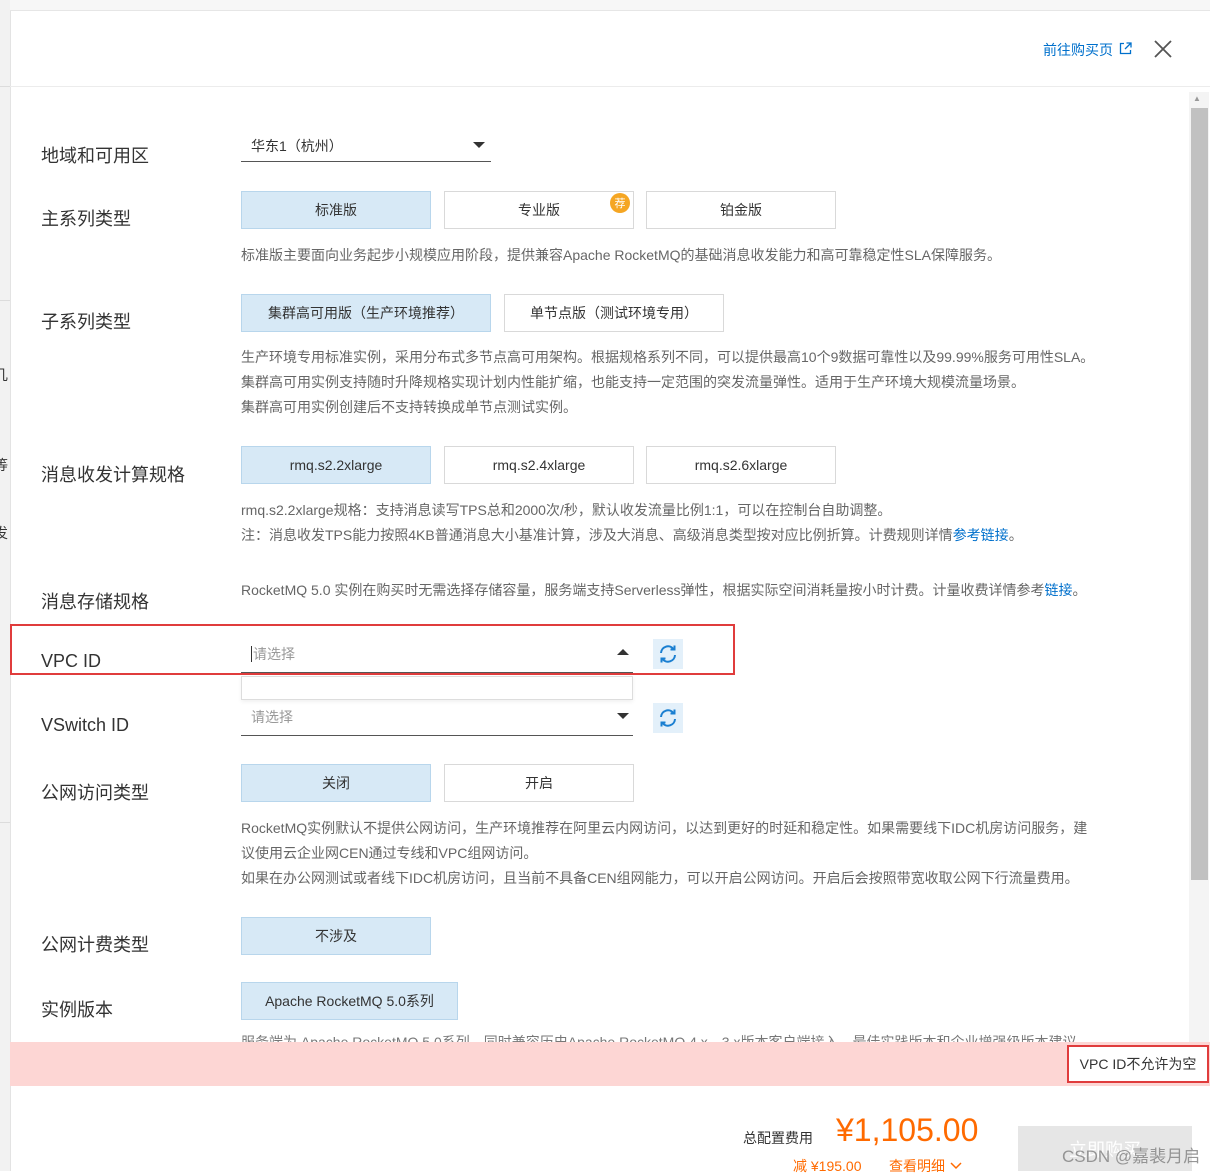  What do you see at coordinates (77, 1010) in the screenshot?
I see `instance-version-label: 实例版本` at bounding box center [77, 1010].